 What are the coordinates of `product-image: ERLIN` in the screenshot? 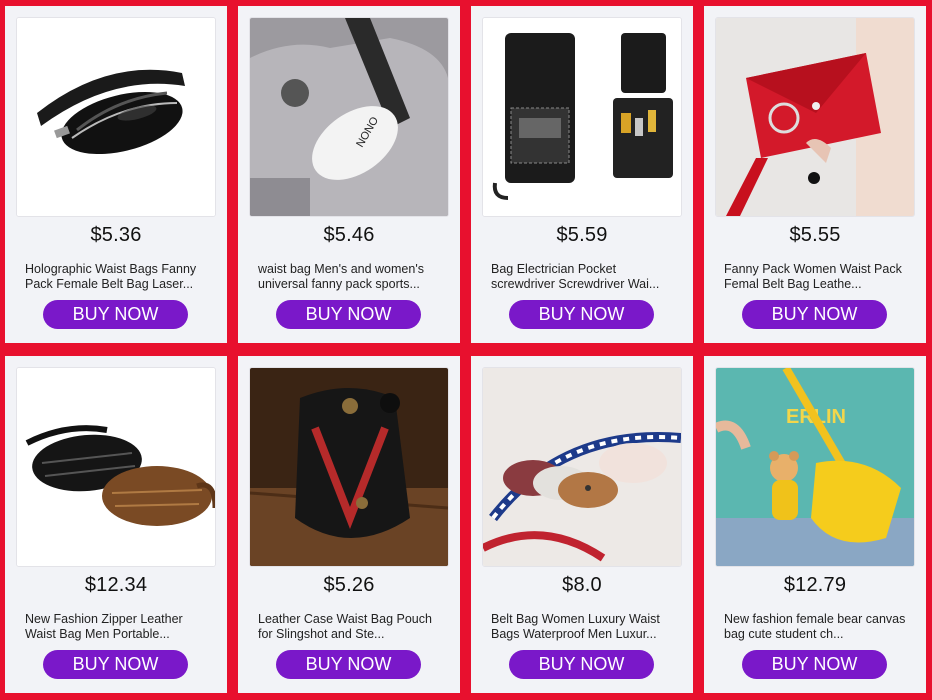 It's located at (815, 467).